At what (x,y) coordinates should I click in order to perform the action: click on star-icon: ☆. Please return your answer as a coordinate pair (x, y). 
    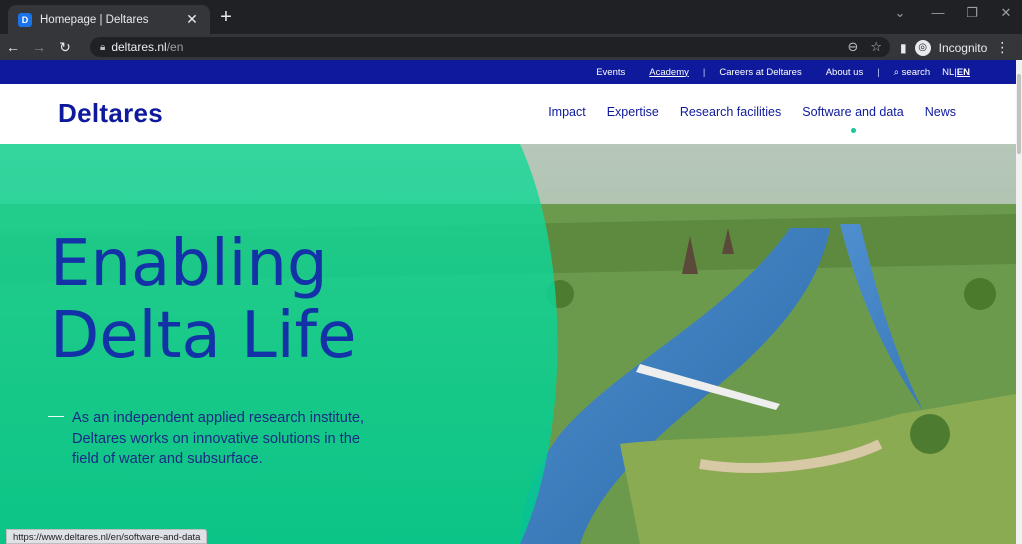
    Looking at the image, I should click on (876, 47).